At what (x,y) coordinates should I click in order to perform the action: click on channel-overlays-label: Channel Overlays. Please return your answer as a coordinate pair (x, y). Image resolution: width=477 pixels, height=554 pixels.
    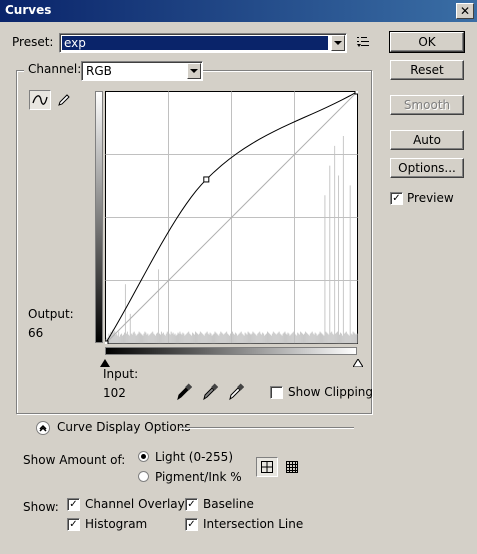
    Looking at the image, I should click on (138, 504).